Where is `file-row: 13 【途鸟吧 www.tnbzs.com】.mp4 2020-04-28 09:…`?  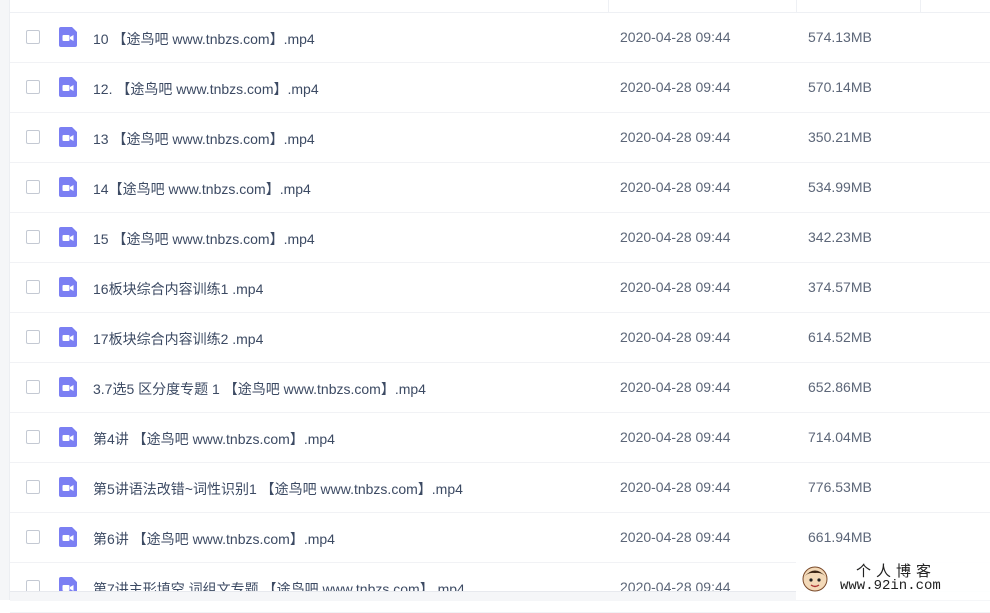 file-row: 13 【途鸟吧 www.tnbzs.com】.mp4 2020-04-28 09:… is located at coordinates (500, 138).